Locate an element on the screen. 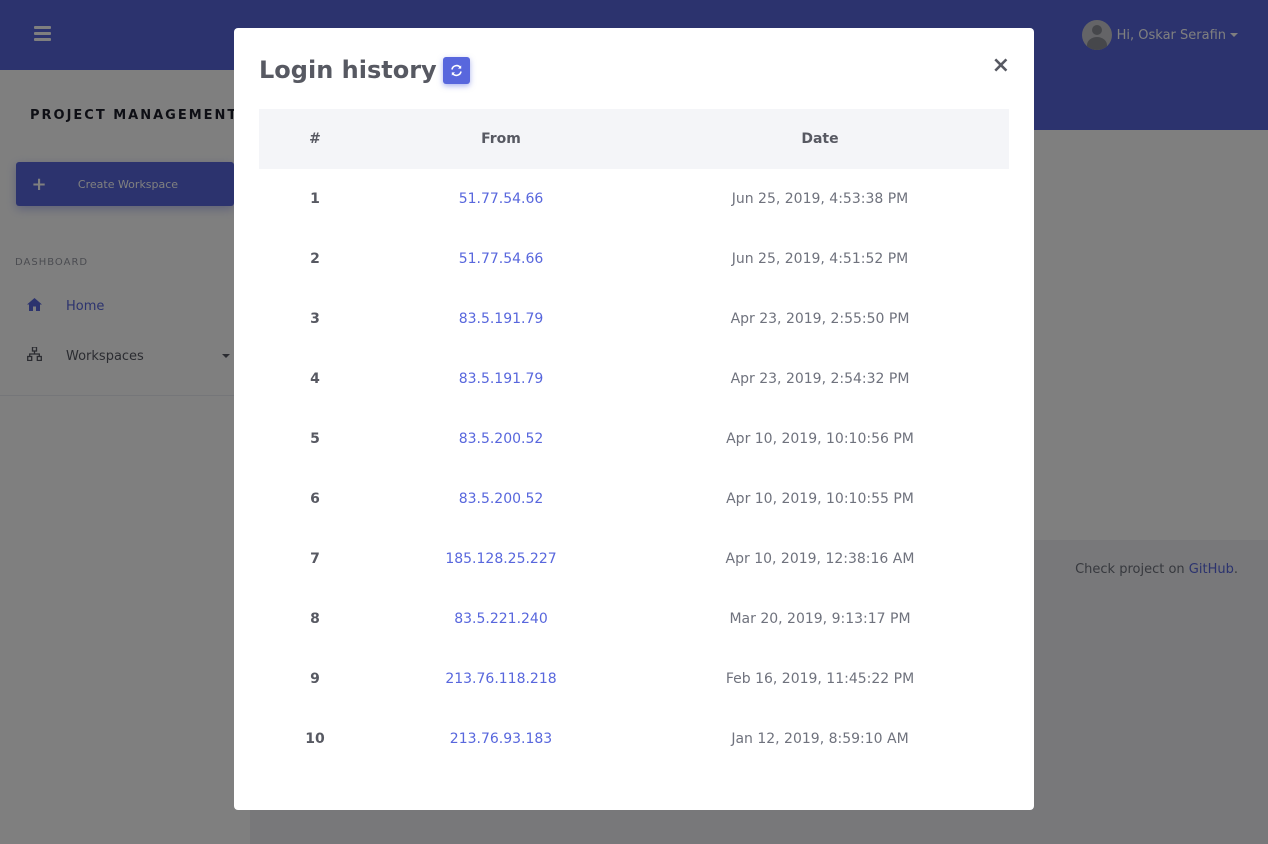  row-number: 7 is located at coordinates (315, 559).